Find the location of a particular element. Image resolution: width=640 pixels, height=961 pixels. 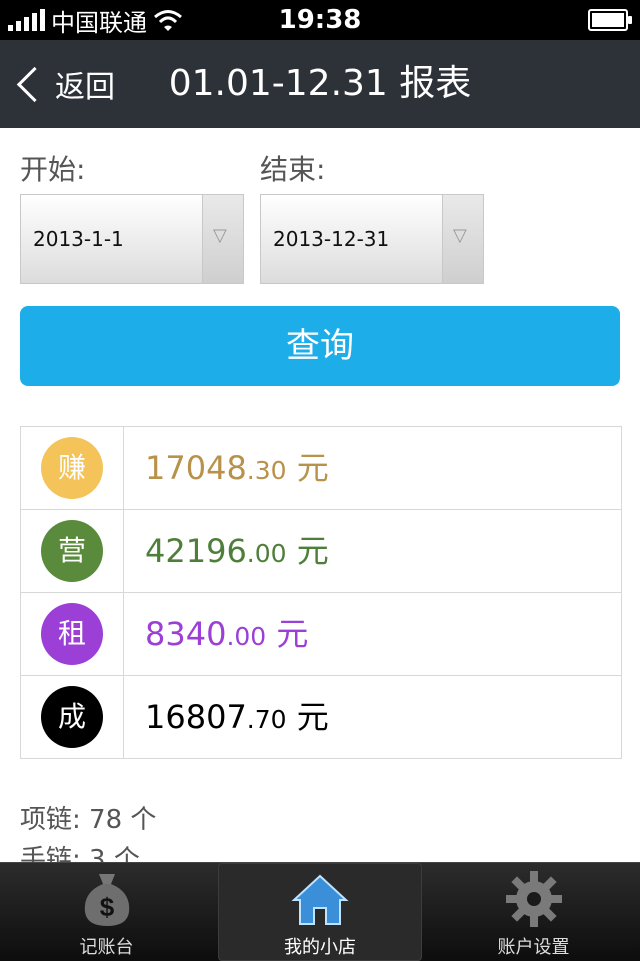

end-date-select: 2013-12-31 ▽ is located at coordinates (372, 239).